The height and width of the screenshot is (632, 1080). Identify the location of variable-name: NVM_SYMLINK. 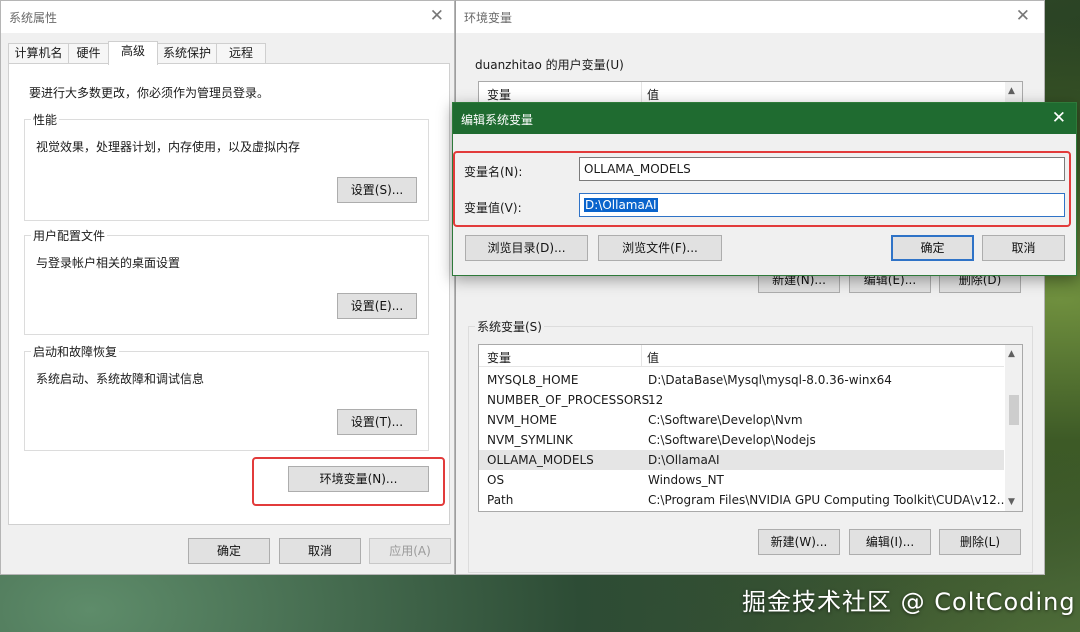
(530, 440).